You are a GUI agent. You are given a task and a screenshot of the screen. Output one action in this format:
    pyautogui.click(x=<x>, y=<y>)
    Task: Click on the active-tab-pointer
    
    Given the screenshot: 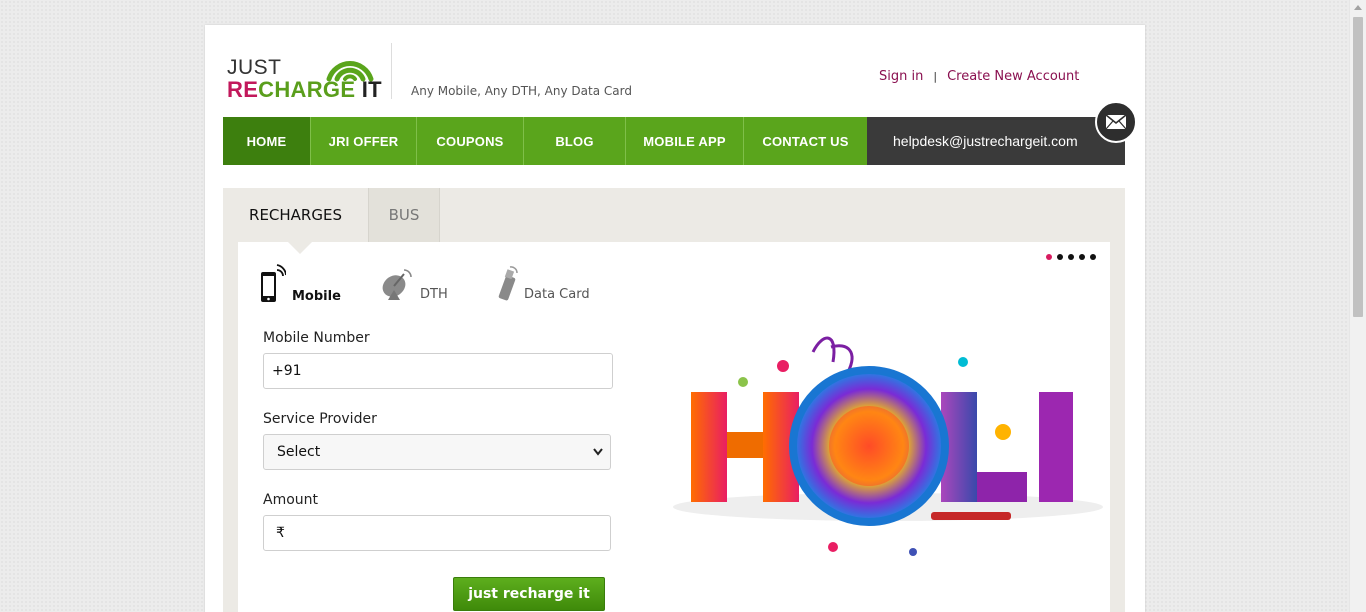 What is the action you would take?
    pyautogui.click(x=300, y=248)
    